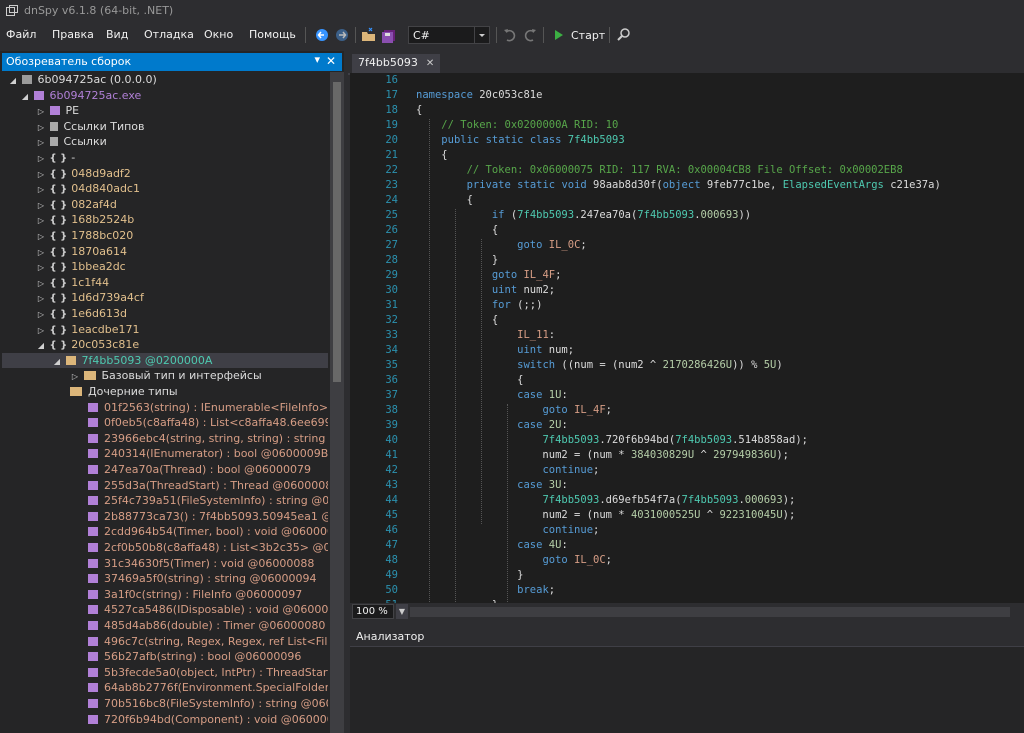 The height and width of the screenshot is (733, 1024). Describe the element at coordinates (206, 625) in the screenshot. I see `tree-item-method: 485d4ab86(double) : Timer @06000080` at that location.